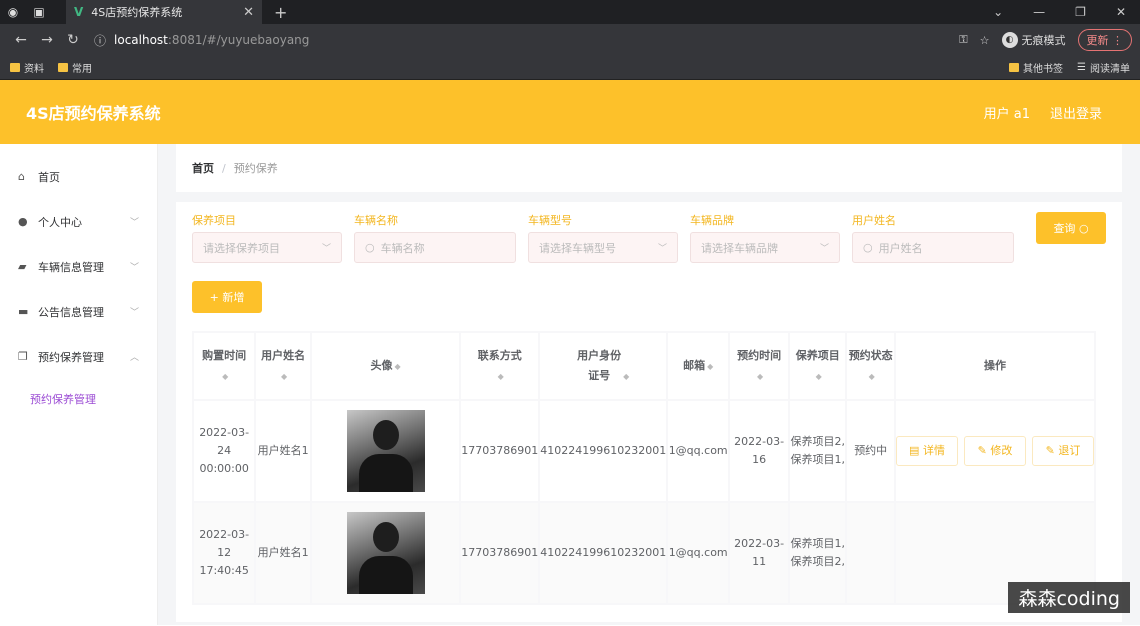 The width and height of the screenshot is (1140, 626). I want to click on back-icon: ←, so click(21, 40).